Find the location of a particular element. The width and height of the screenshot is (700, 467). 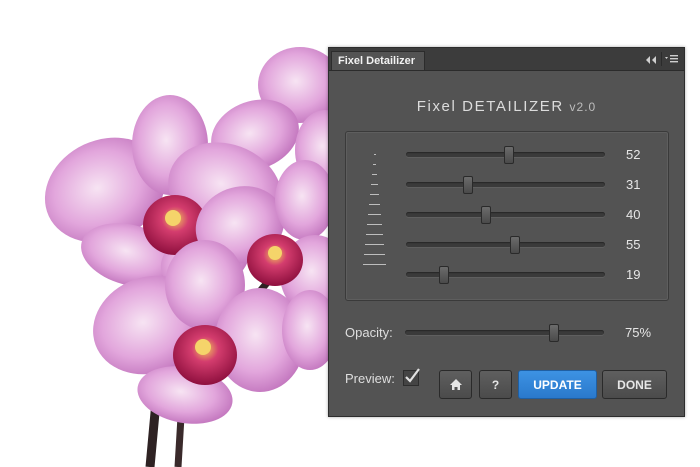

opacity-slider: 75% is located at coordinates (532, 333).